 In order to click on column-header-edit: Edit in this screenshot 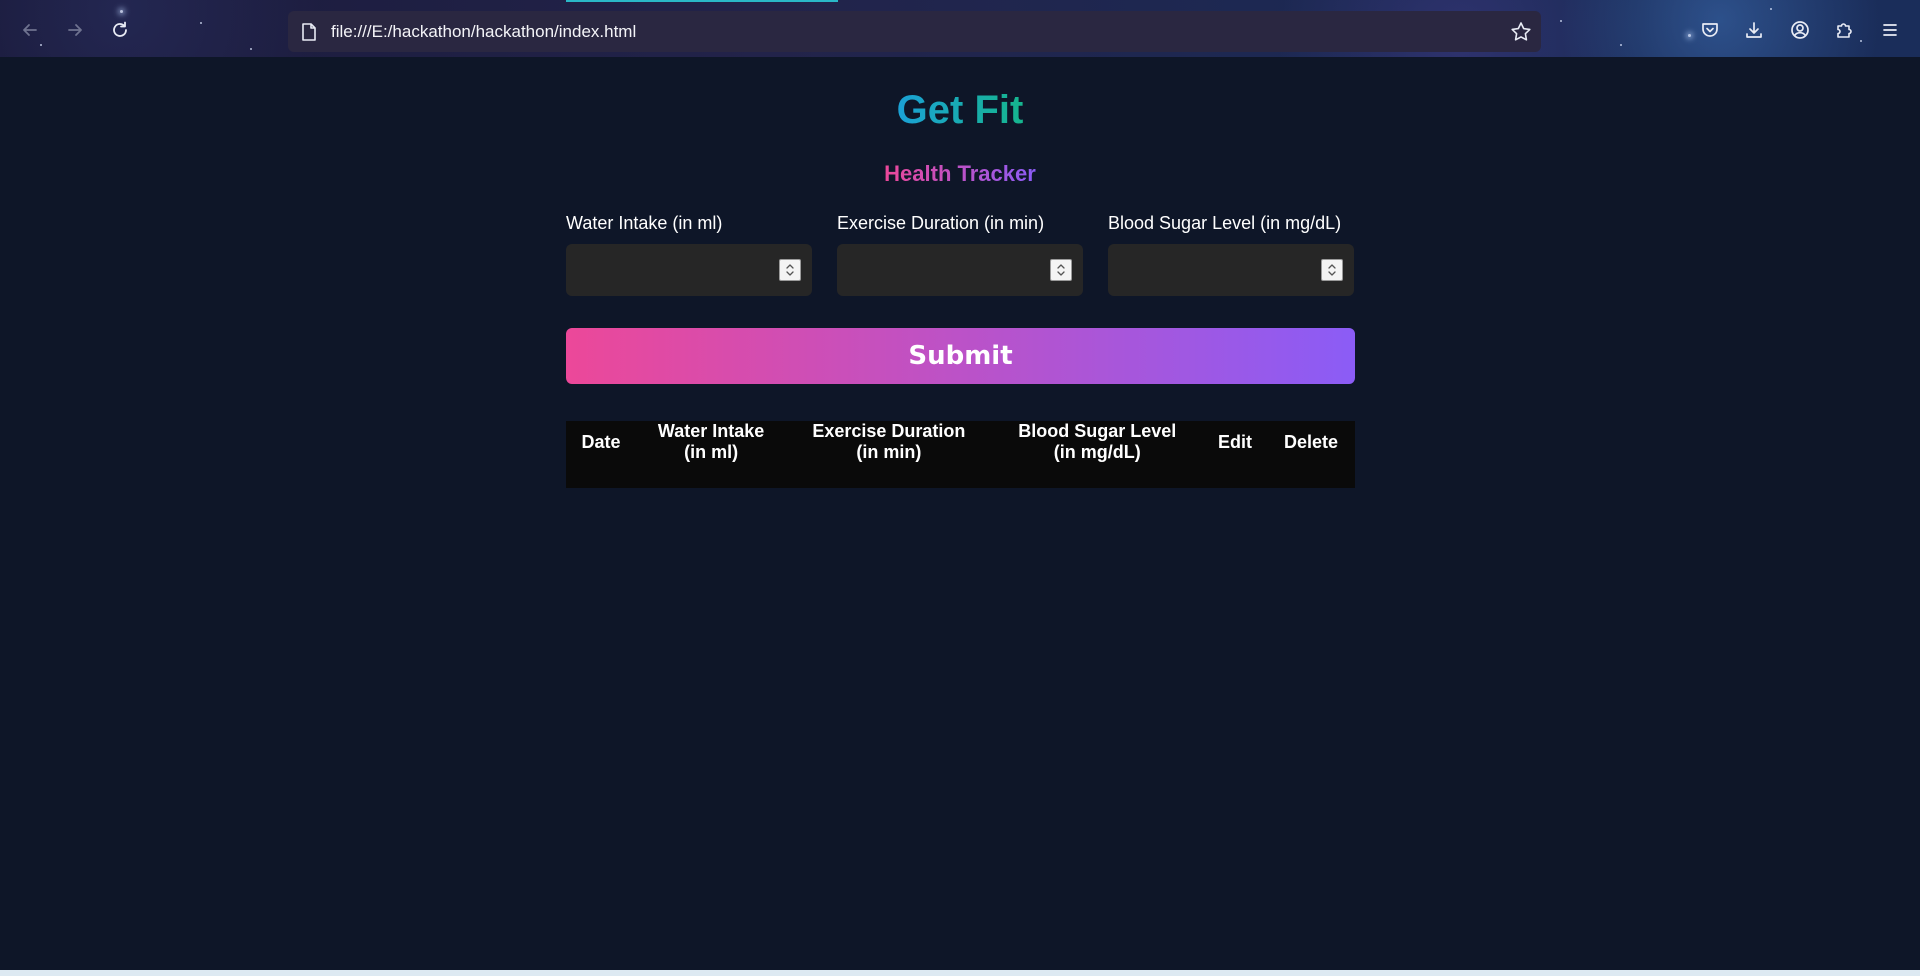, I will do `click(1235, 442)`.